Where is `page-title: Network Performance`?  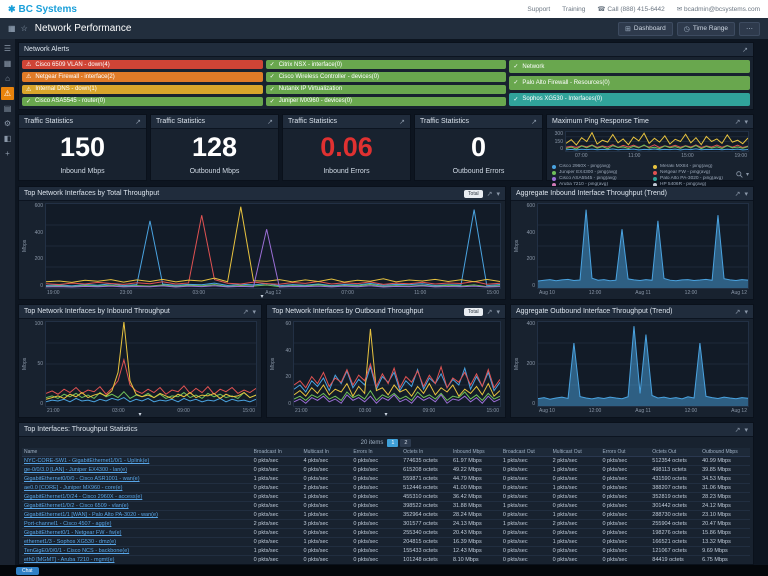
page-title: Network Performance is located at coordinates (83, 28).